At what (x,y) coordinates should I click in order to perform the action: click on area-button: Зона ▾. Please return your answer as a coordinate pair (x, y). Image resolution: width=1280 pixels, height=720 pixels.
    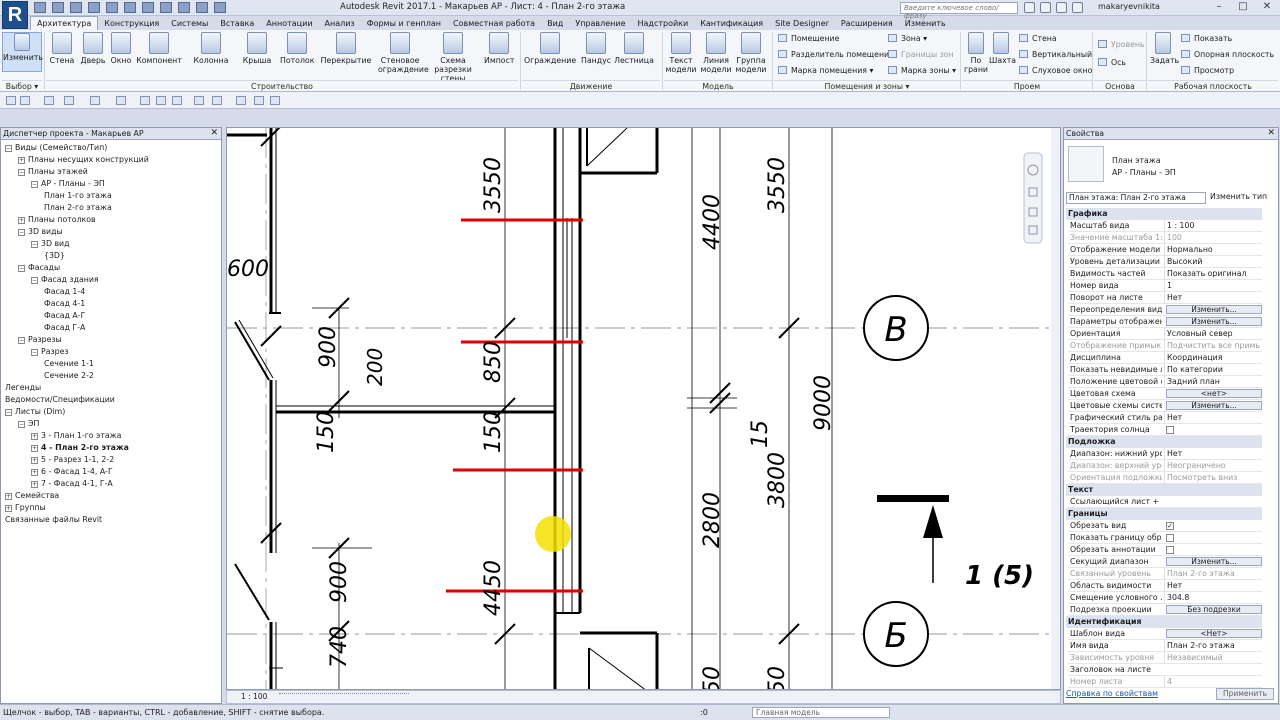
    Looking at the image, I should click on (907, 39).